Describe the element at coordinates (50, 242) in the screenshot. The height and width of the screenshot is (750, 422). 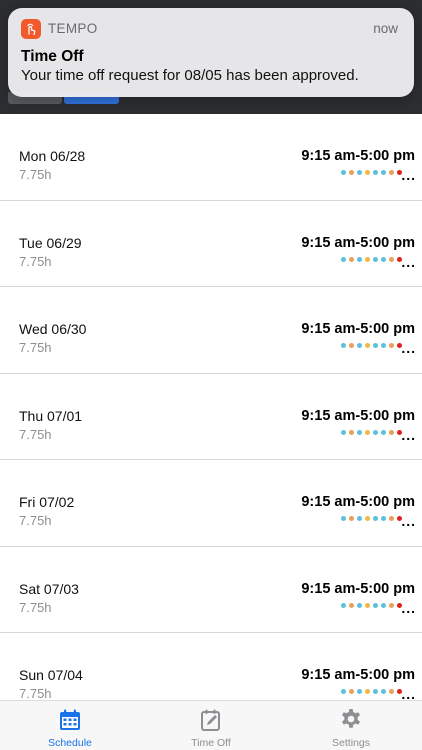
I see `day-date: Tue 06/29` at that location.